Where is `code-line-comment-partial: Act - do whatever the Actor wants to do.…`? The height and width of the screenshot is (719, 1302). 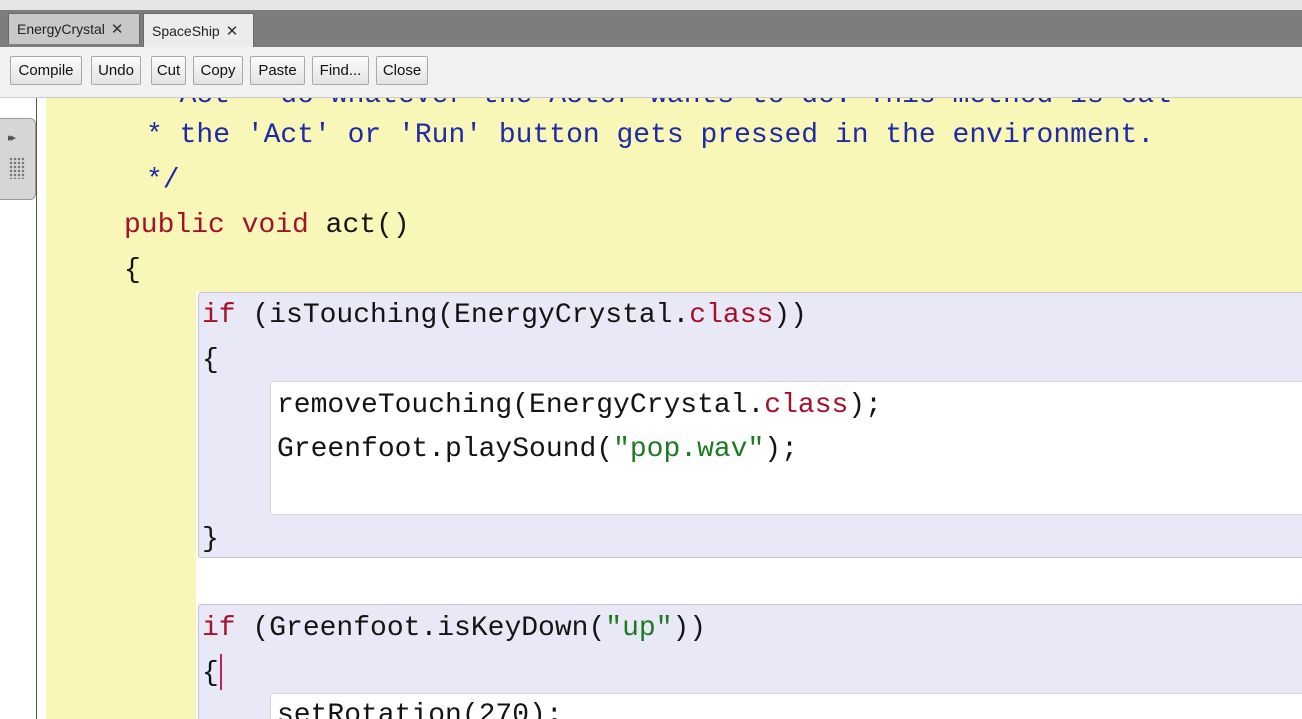
code-line-comment-partial: Act - do whatever the Actor wants to do.… is located at coordinates (658, 106).